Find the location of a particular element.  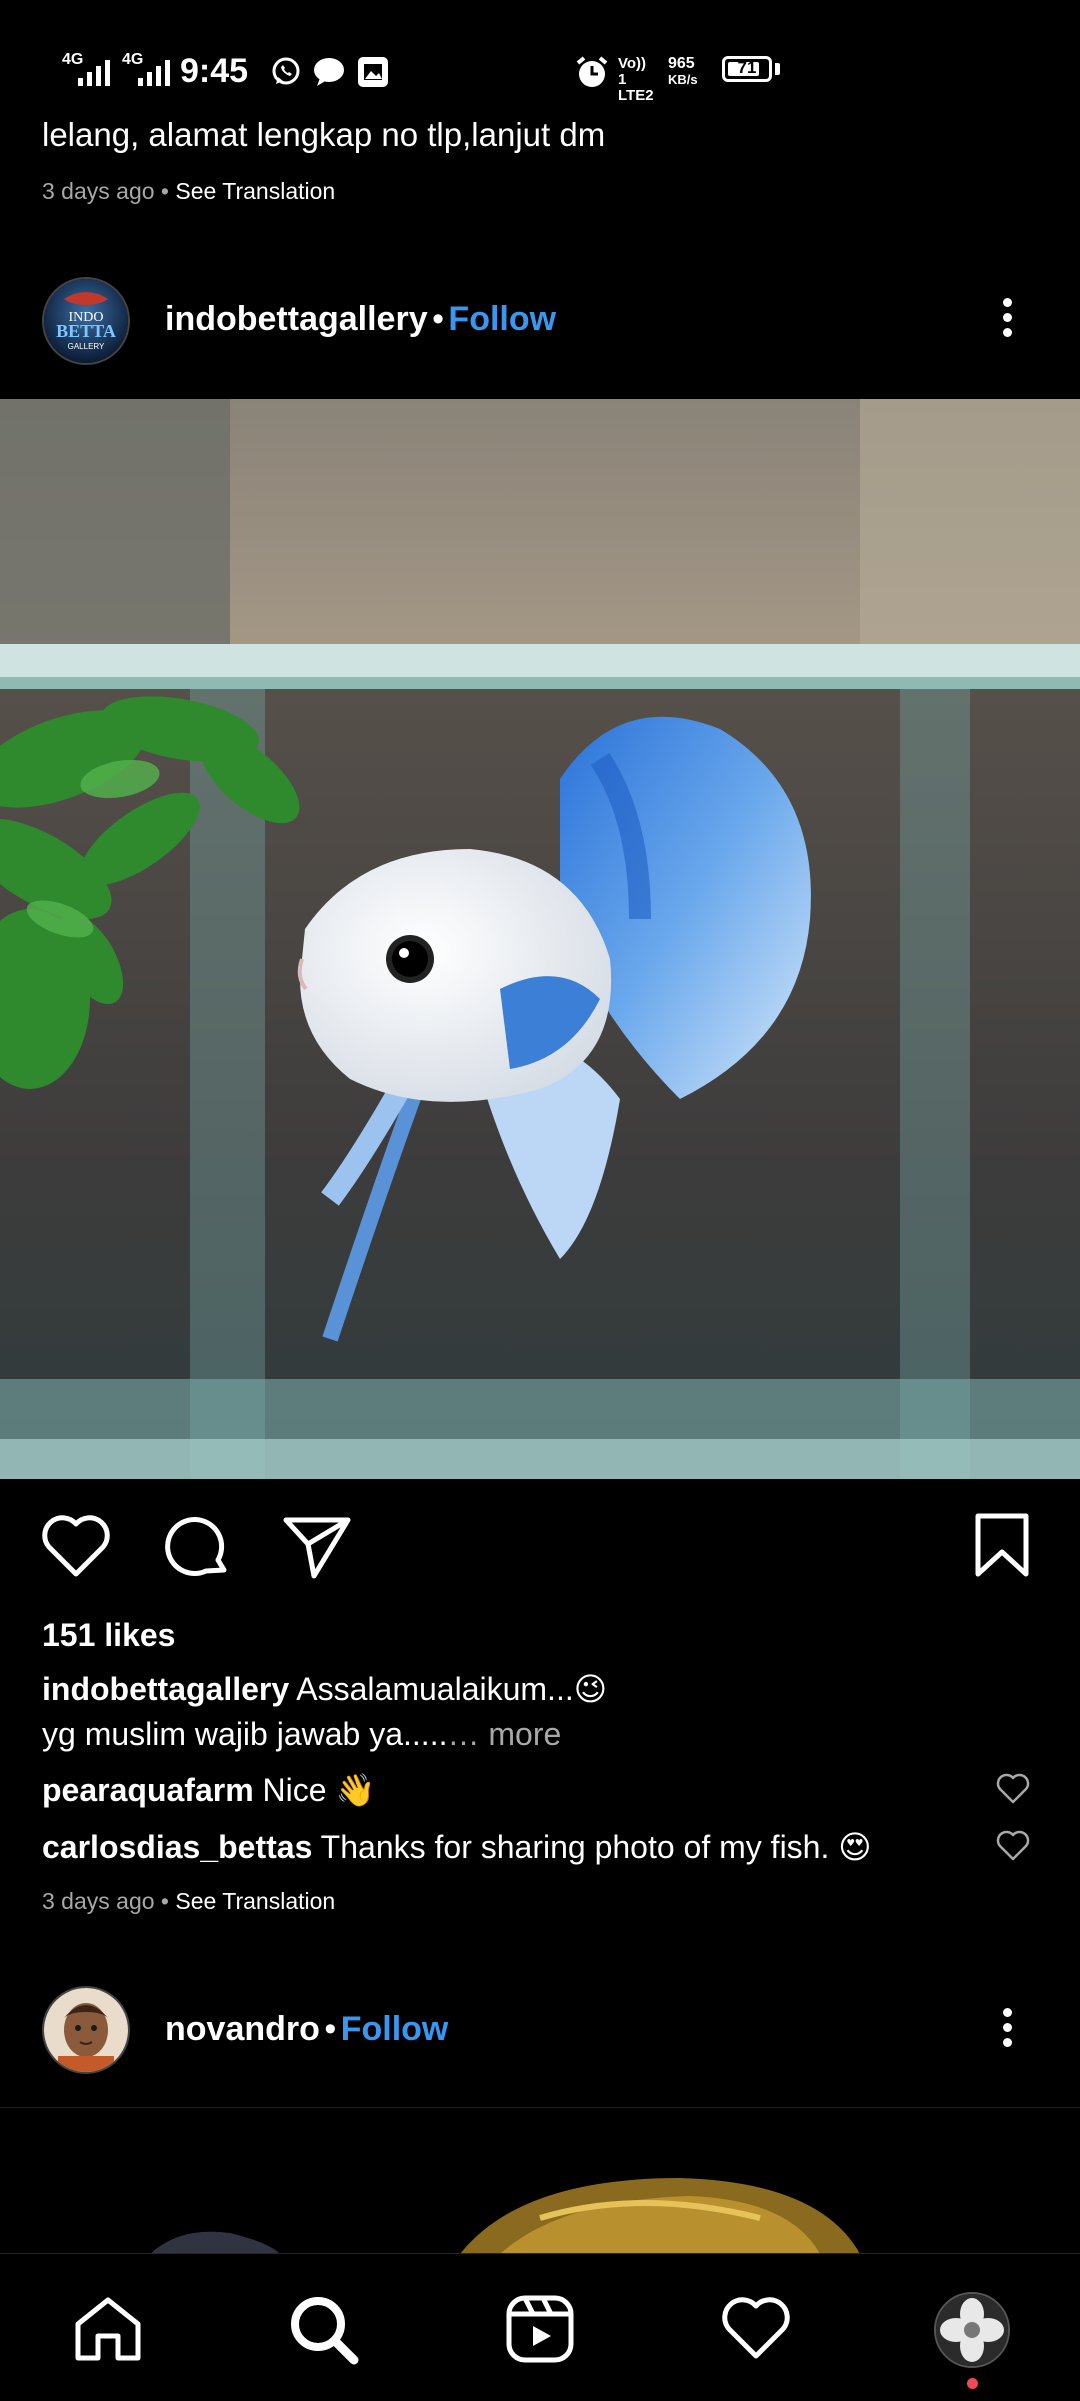

gallery-notification-icon is located at coordinates (373, 72).